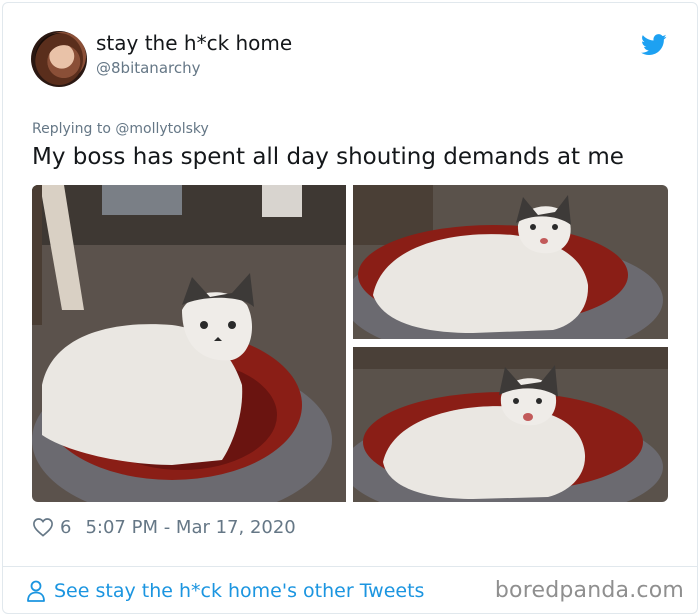 Image resolution: width=700 pixels, height=616 pixels. Describe the element at coordinates (239, 591) in the screenshot. I see `see-other-tweets-label: See stay the h*ck home's other Tweets` at that location.